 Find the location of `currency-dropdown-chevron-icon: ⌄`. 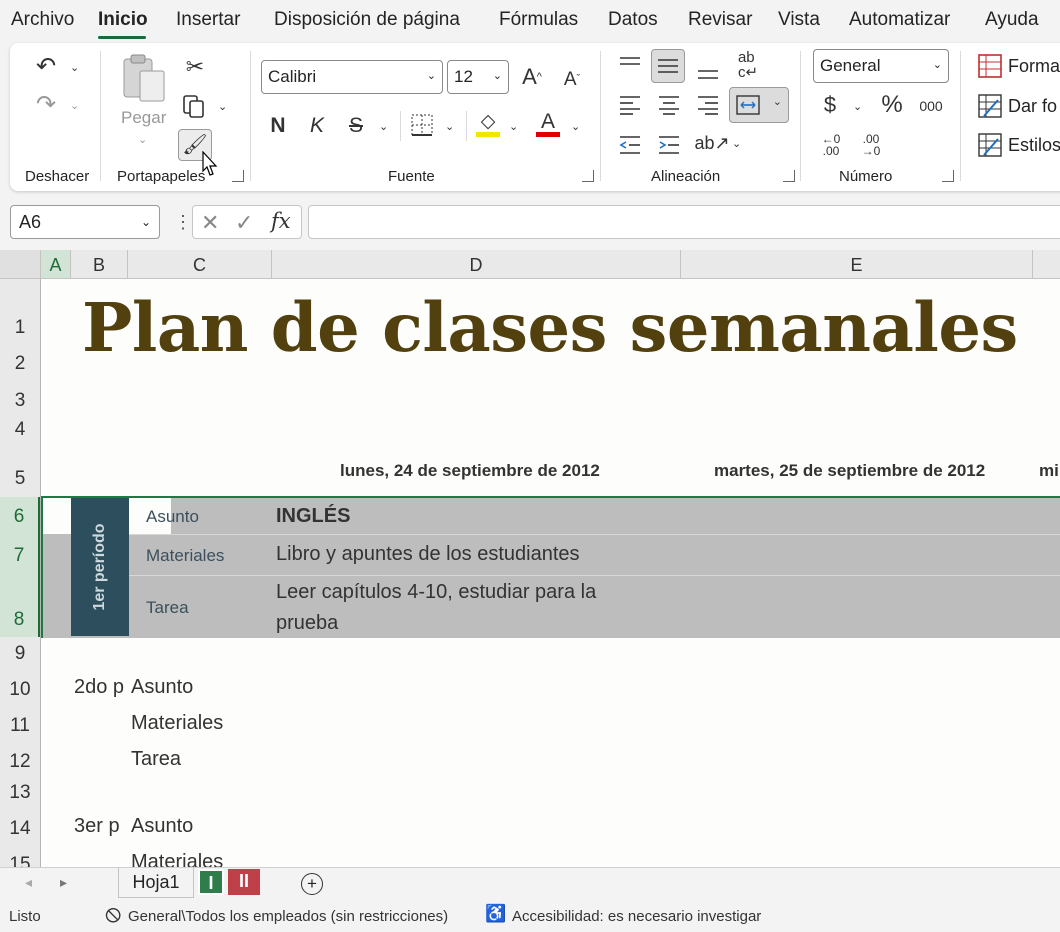

currency-dropdown-chevron-icon: ⌄ is located at coordinates (857, 106).